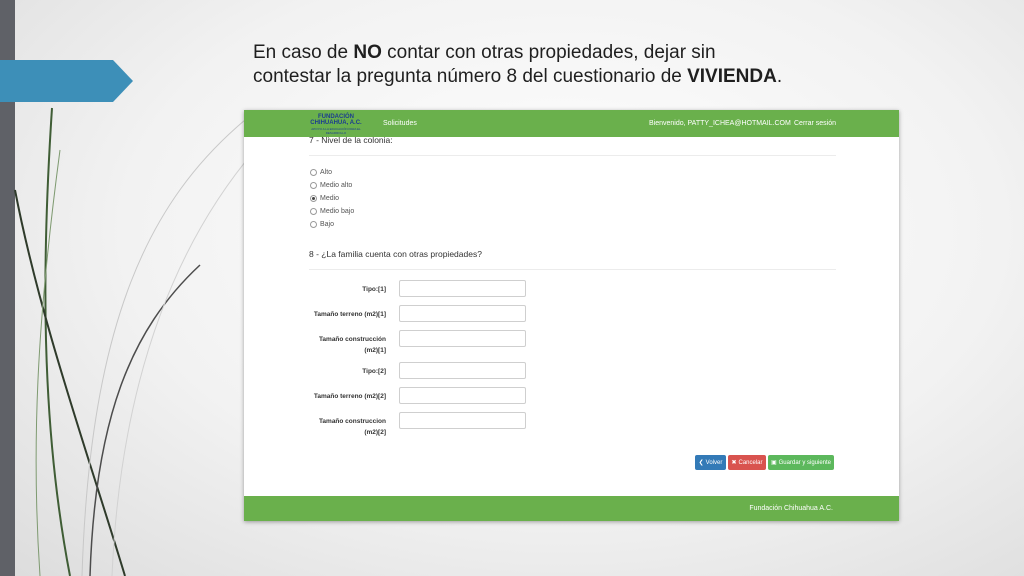 Image resolution: width=1024 pixels, height=576 pixels. Describe the element at coordinates (571, 508) in the screenshot. I see `footer: Fundación Chihuahua A.C.` at that location.